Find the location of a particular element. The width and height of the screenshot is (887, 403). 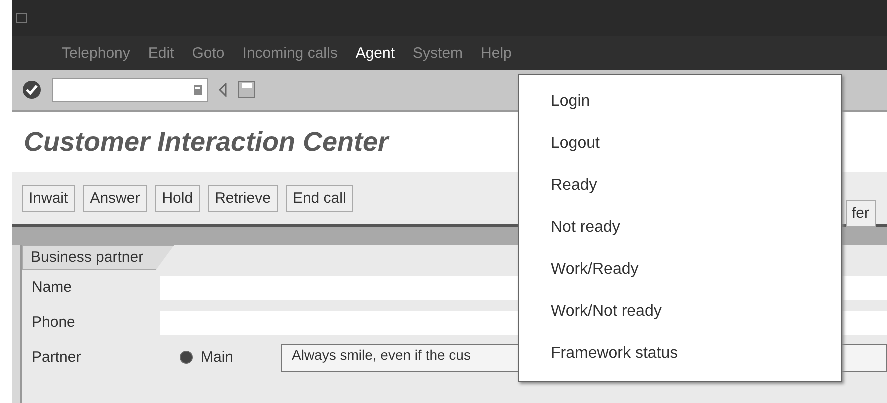

field-label: Name is located at coordinates (52, 287).